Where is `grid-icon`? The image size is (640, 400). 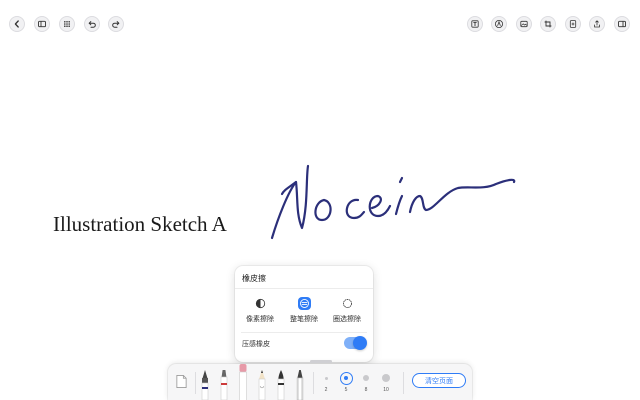
grid-icon is located at coordinates (67, 24).